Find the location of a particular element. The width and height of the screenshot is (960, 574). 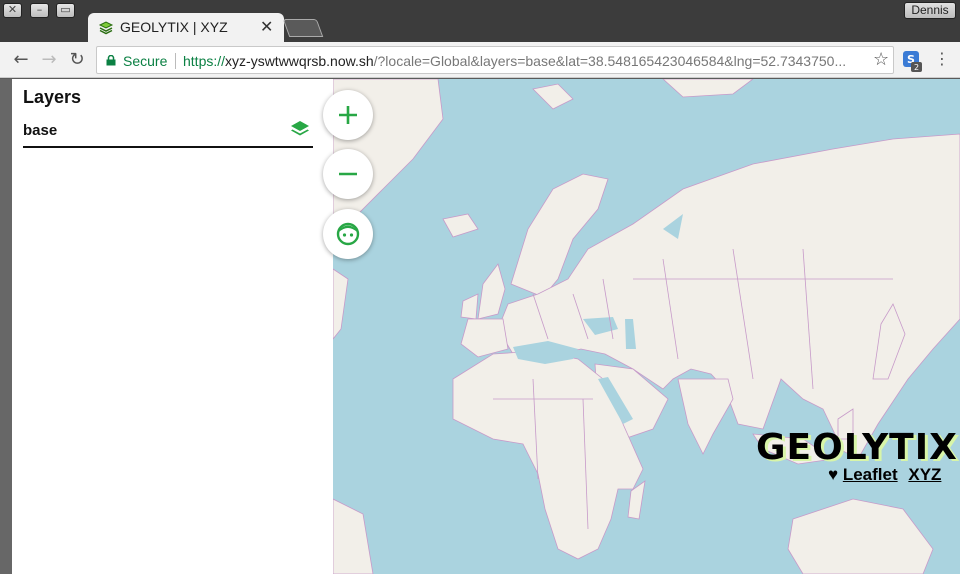

geolytix-favicon-icon is located at coordinates (106, 28).